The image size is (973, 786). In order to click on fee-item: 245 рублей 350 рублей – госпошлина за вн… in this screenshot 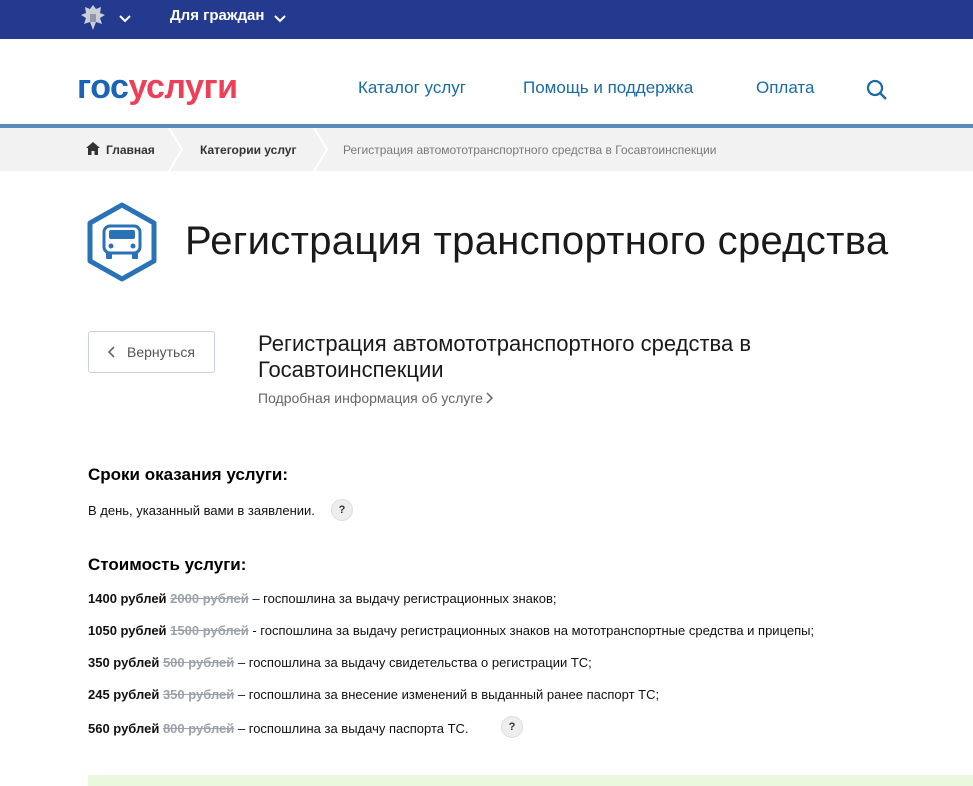, I will do `click(373, 695)`.